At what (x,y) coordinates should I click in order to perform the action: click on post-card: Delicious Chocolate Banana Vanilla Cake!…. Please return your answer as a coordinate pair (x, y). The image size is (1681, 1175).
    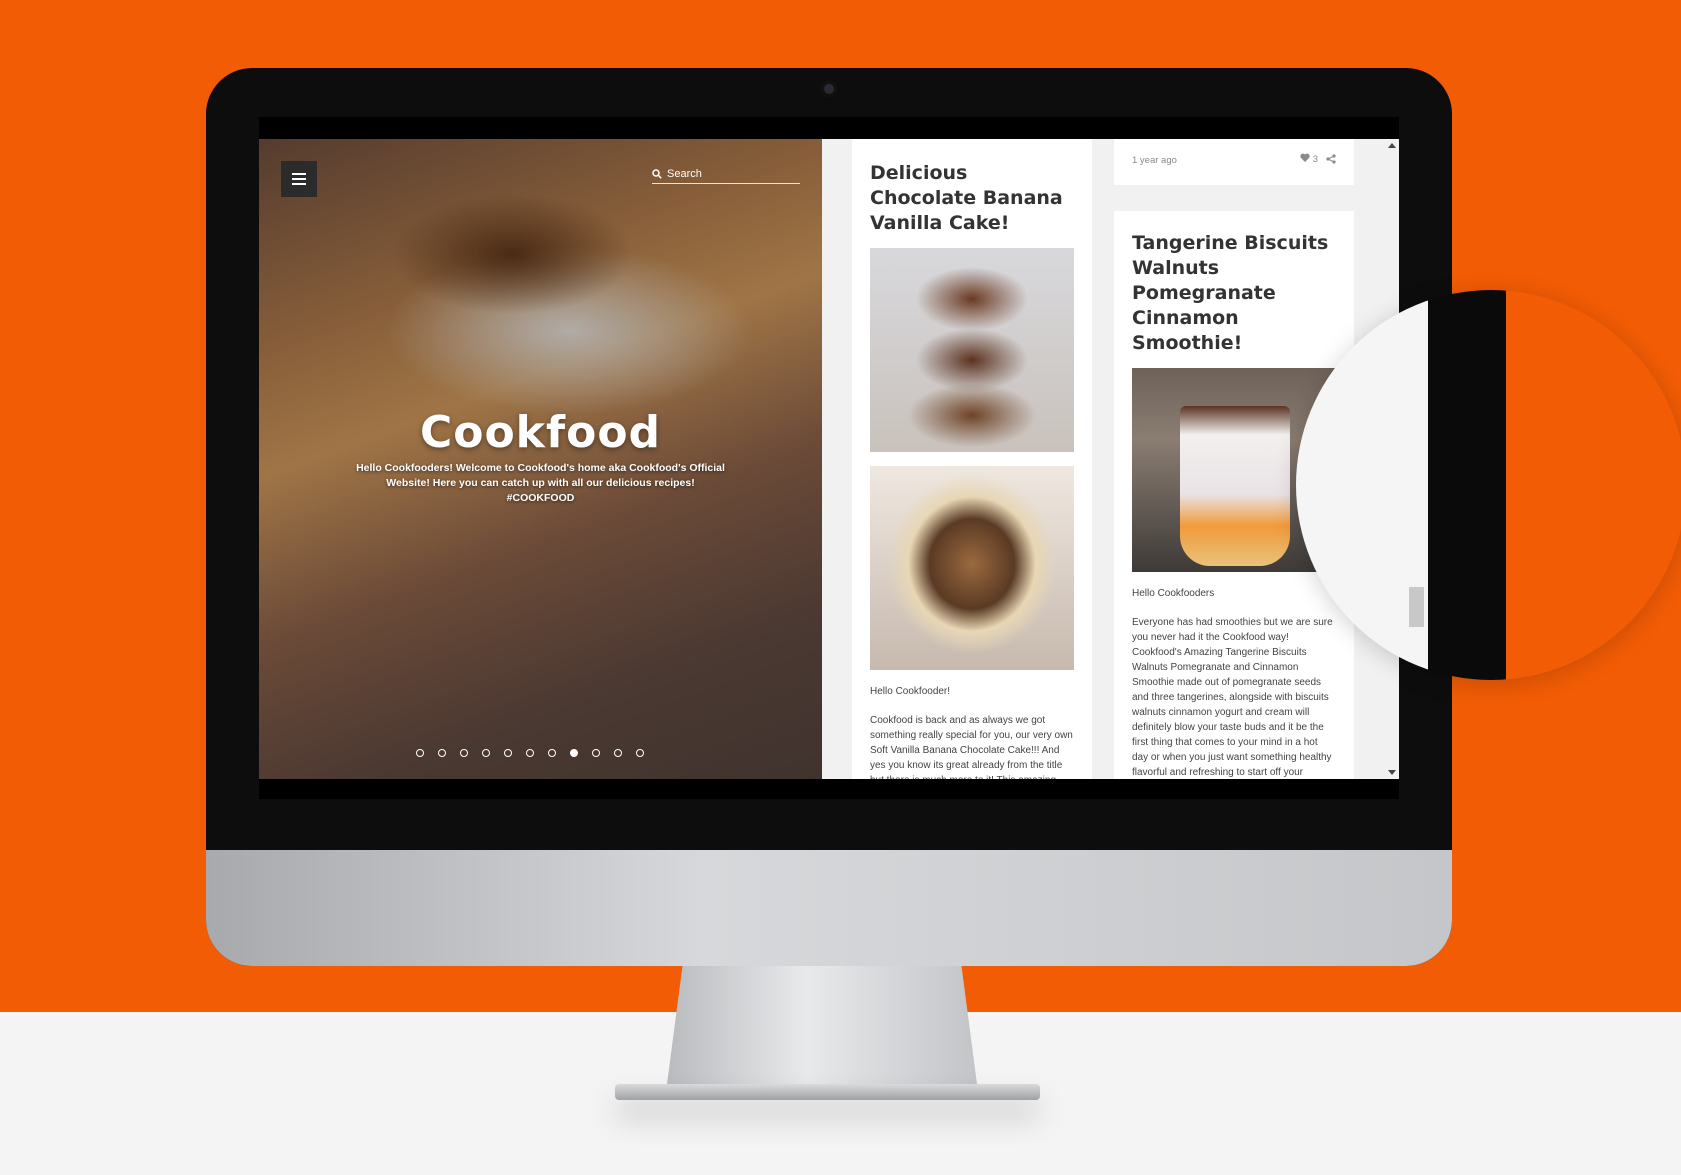
    Looking at the image, I should click on (972, 459).